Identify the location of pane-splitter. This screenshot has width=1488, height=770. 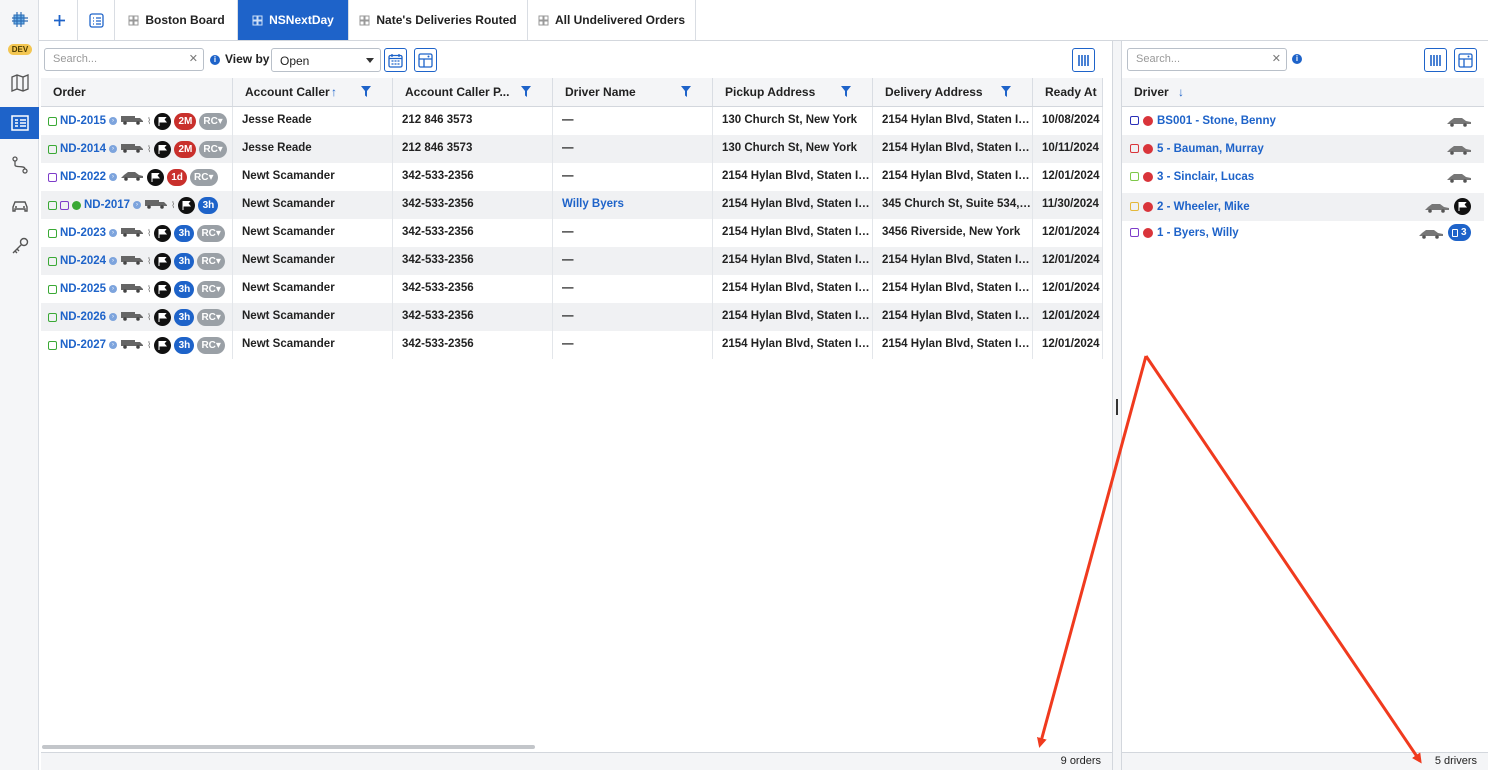
(1117, 405).